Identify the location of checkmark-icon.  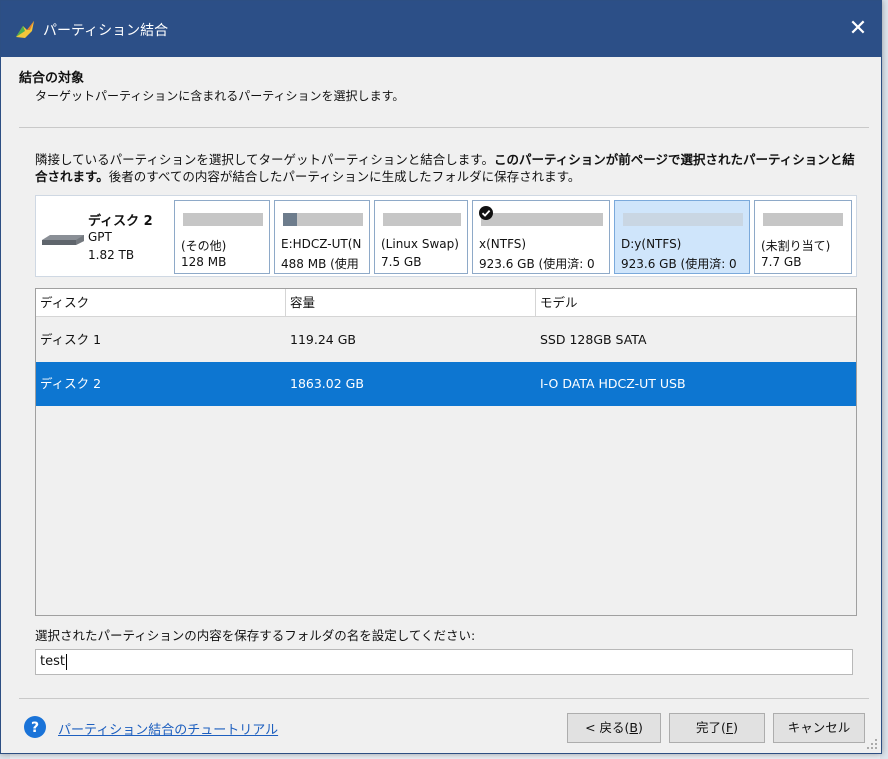
(486, 213).